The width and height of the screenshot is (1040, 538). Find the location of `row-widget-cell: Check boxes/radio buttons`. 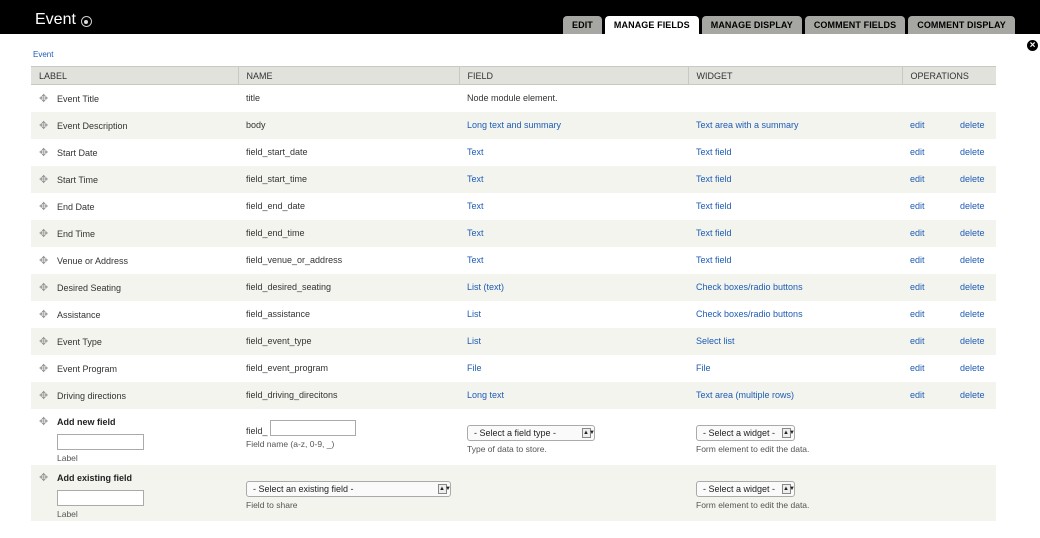

row-widget-cell: Check boxes/radio buttons is located at coordinates (795, 287).